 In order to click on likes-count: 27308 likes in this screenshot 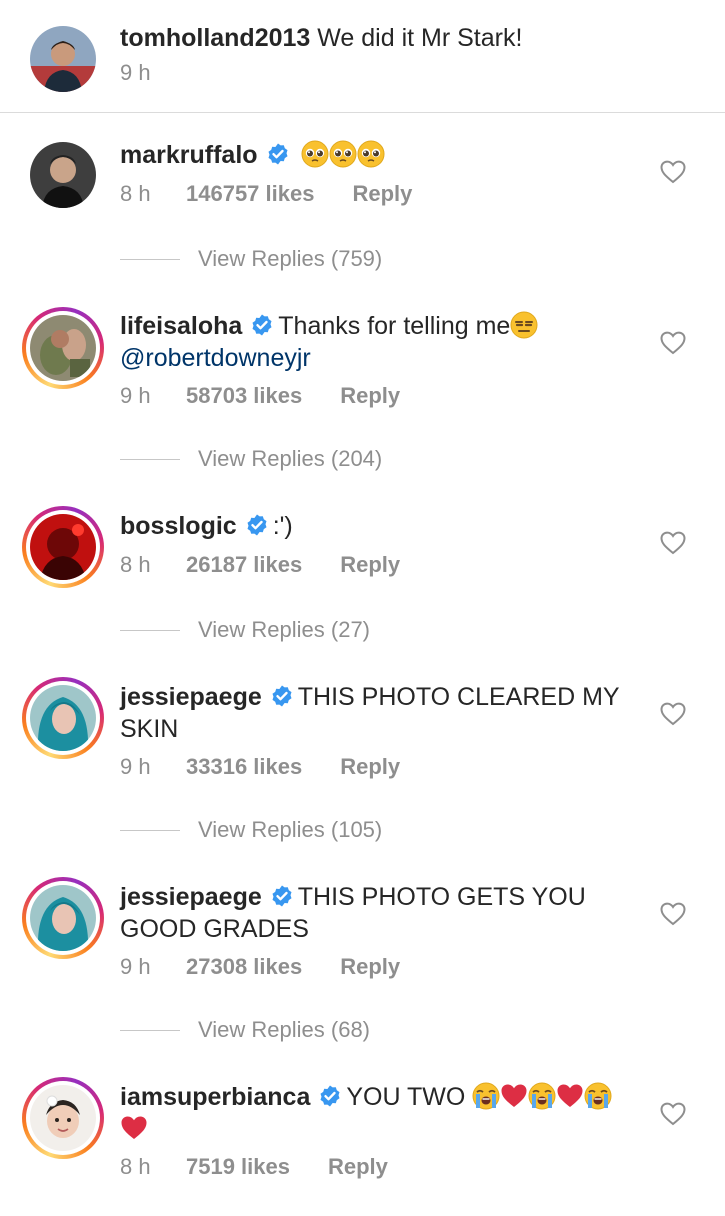, I will do `click(244, 967)`.